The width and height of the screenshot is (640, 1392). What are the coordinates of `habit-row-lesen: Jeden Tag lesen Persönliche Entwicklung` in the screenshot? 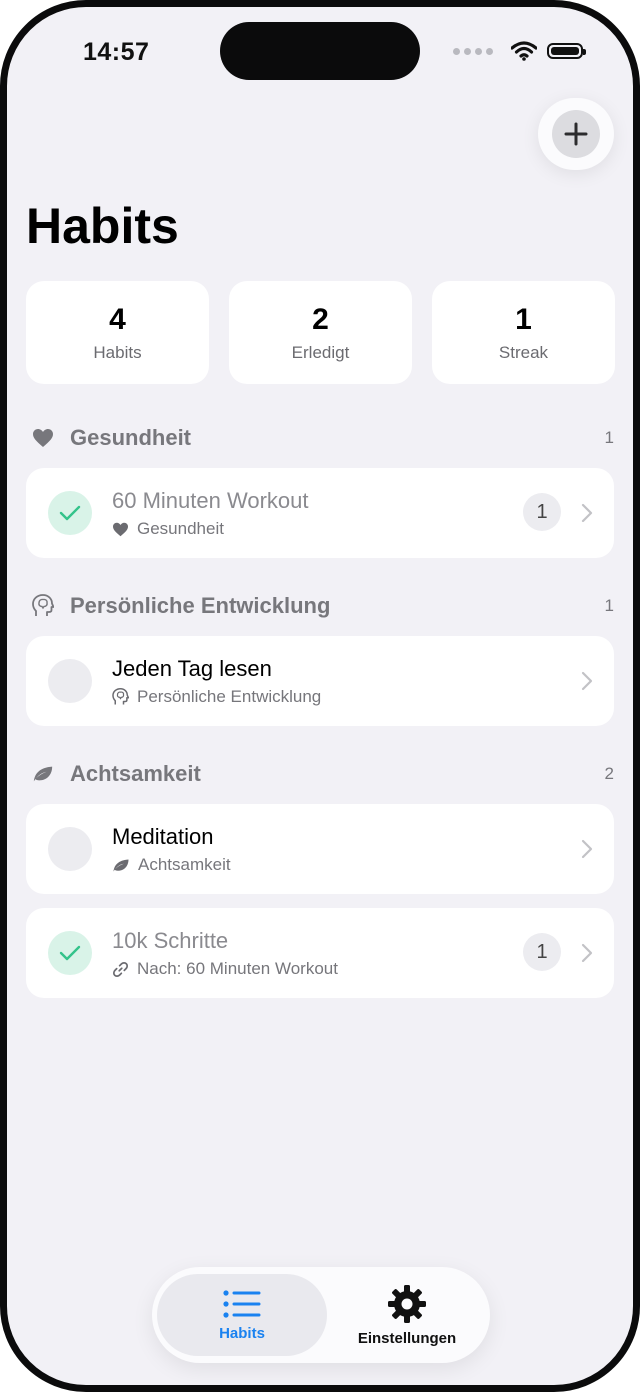 It's located at (320, 681).